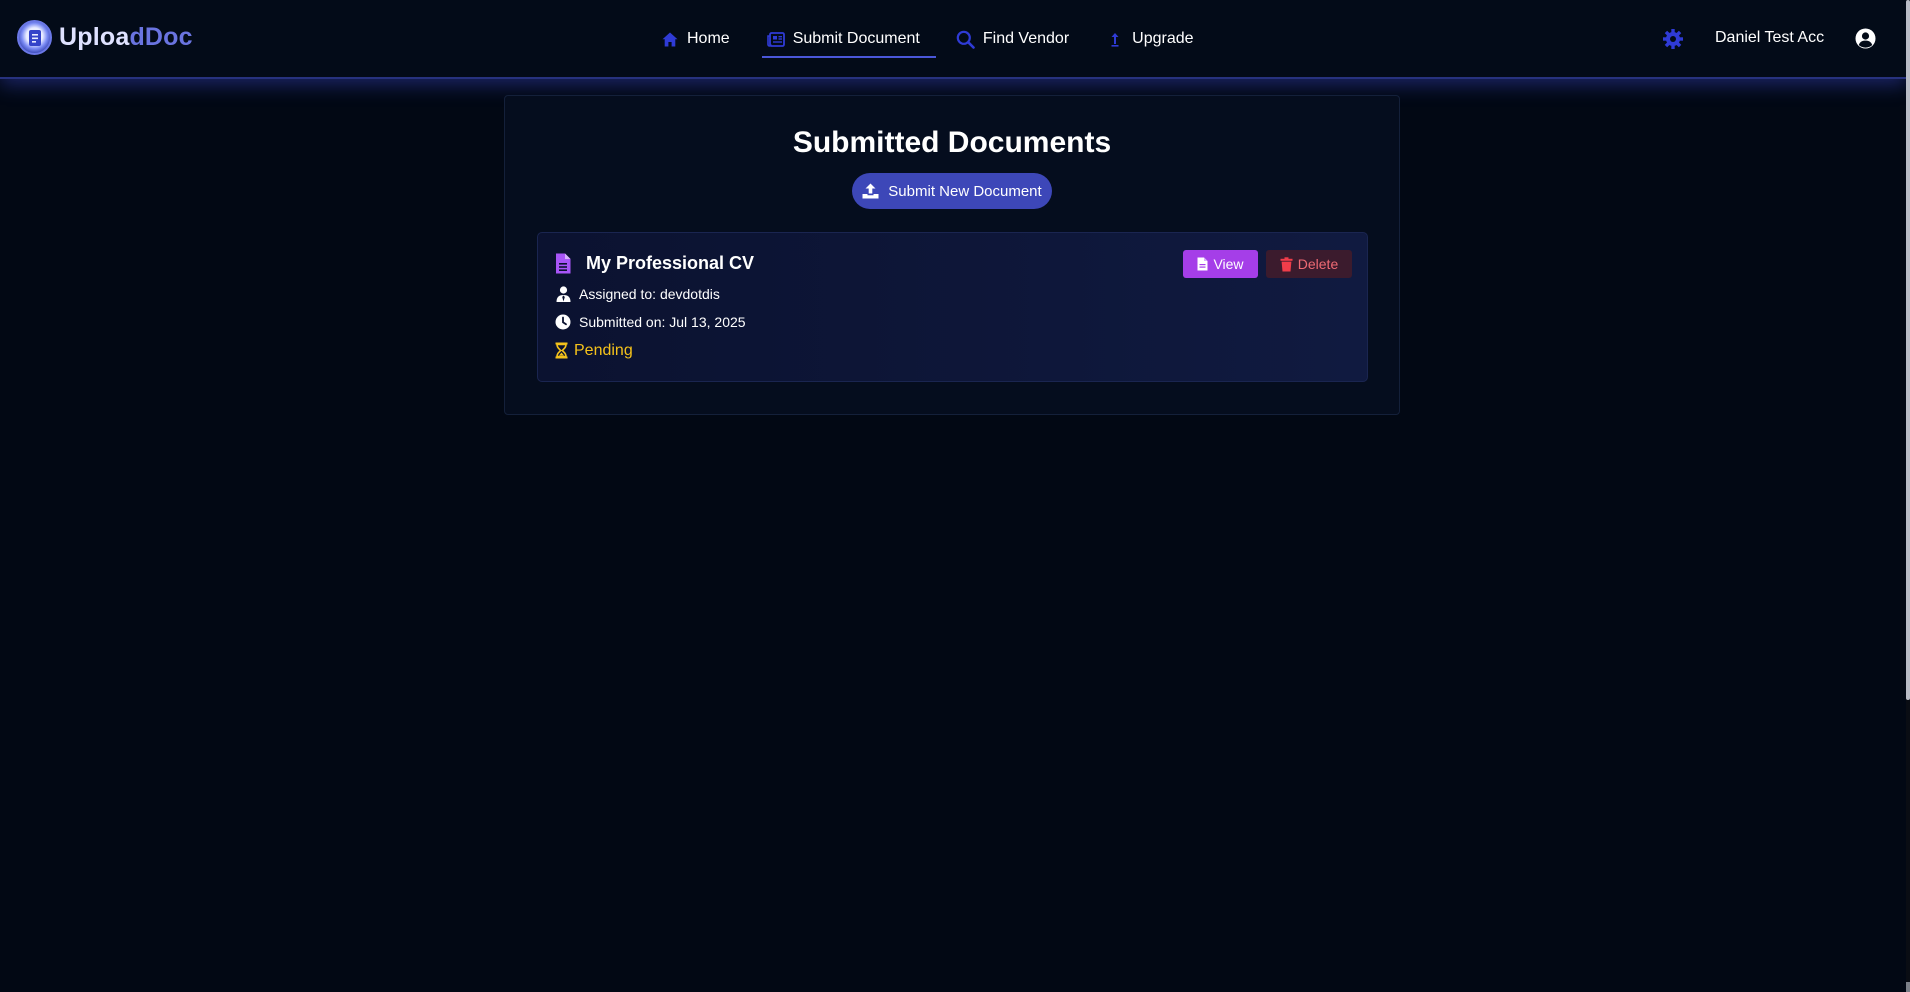  What do you see at coordinates (670, 263) in the screenshot?
I see `document-title: My Professional CV` at bounding box center [670, 263].